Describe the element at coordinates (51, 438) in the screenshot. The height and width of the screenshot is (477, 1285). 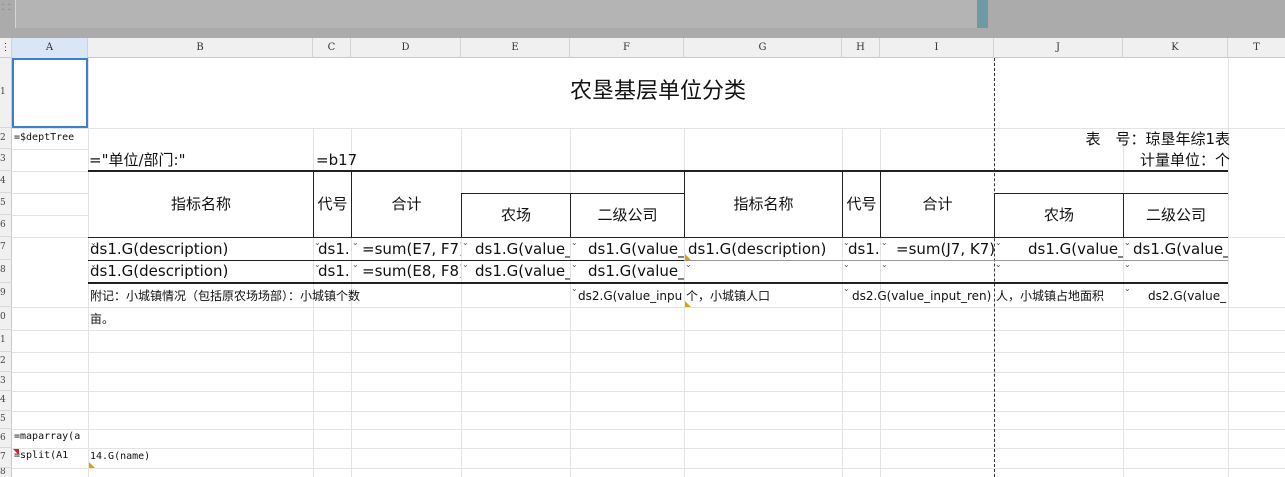
I see `cell-a16: =maparray(a` at that location.